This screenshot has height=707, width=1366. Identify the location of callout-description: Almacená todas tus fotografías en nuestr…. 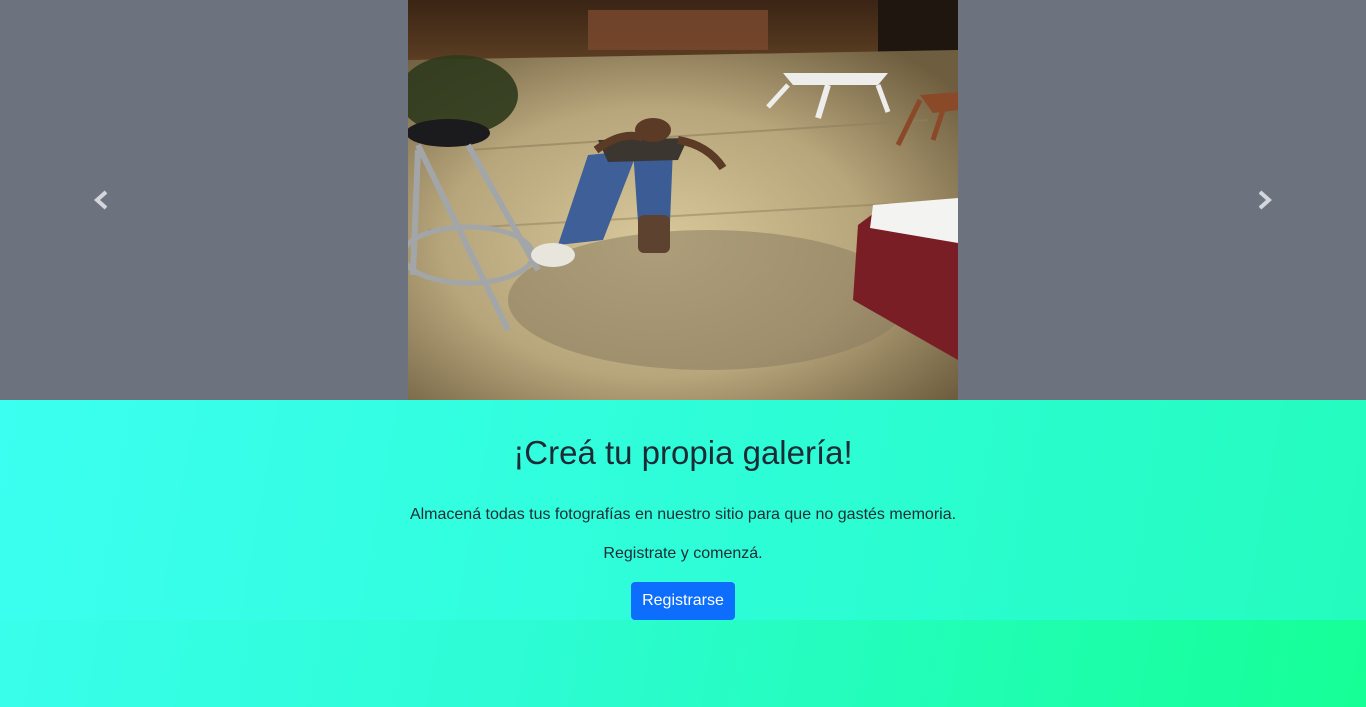
(683, 514).